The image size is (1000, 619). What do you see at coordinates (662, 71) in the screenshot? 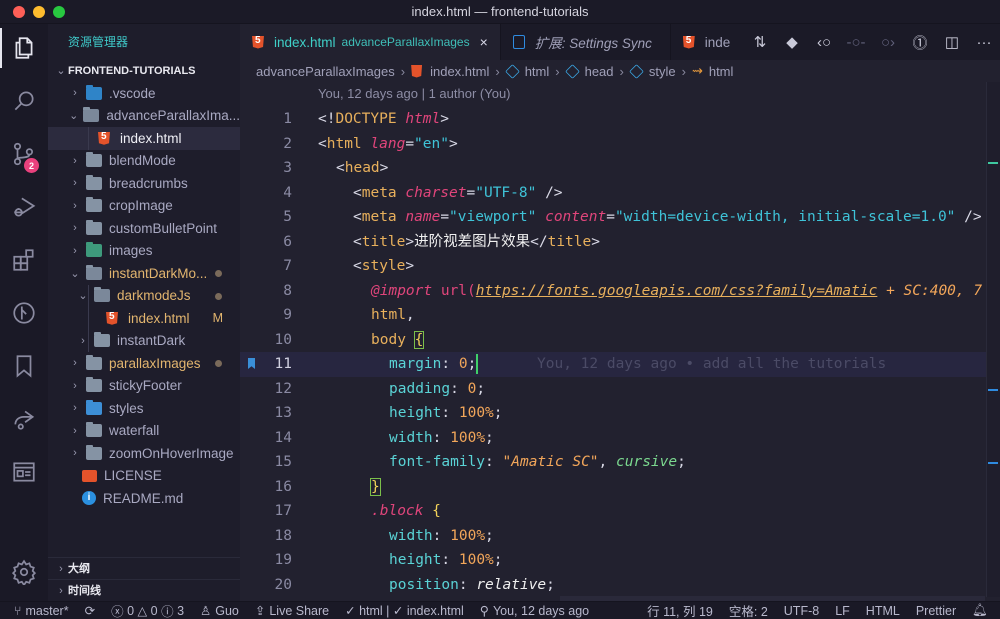
I see `breadcrumb-item: style` at bounding box center [662, 71].